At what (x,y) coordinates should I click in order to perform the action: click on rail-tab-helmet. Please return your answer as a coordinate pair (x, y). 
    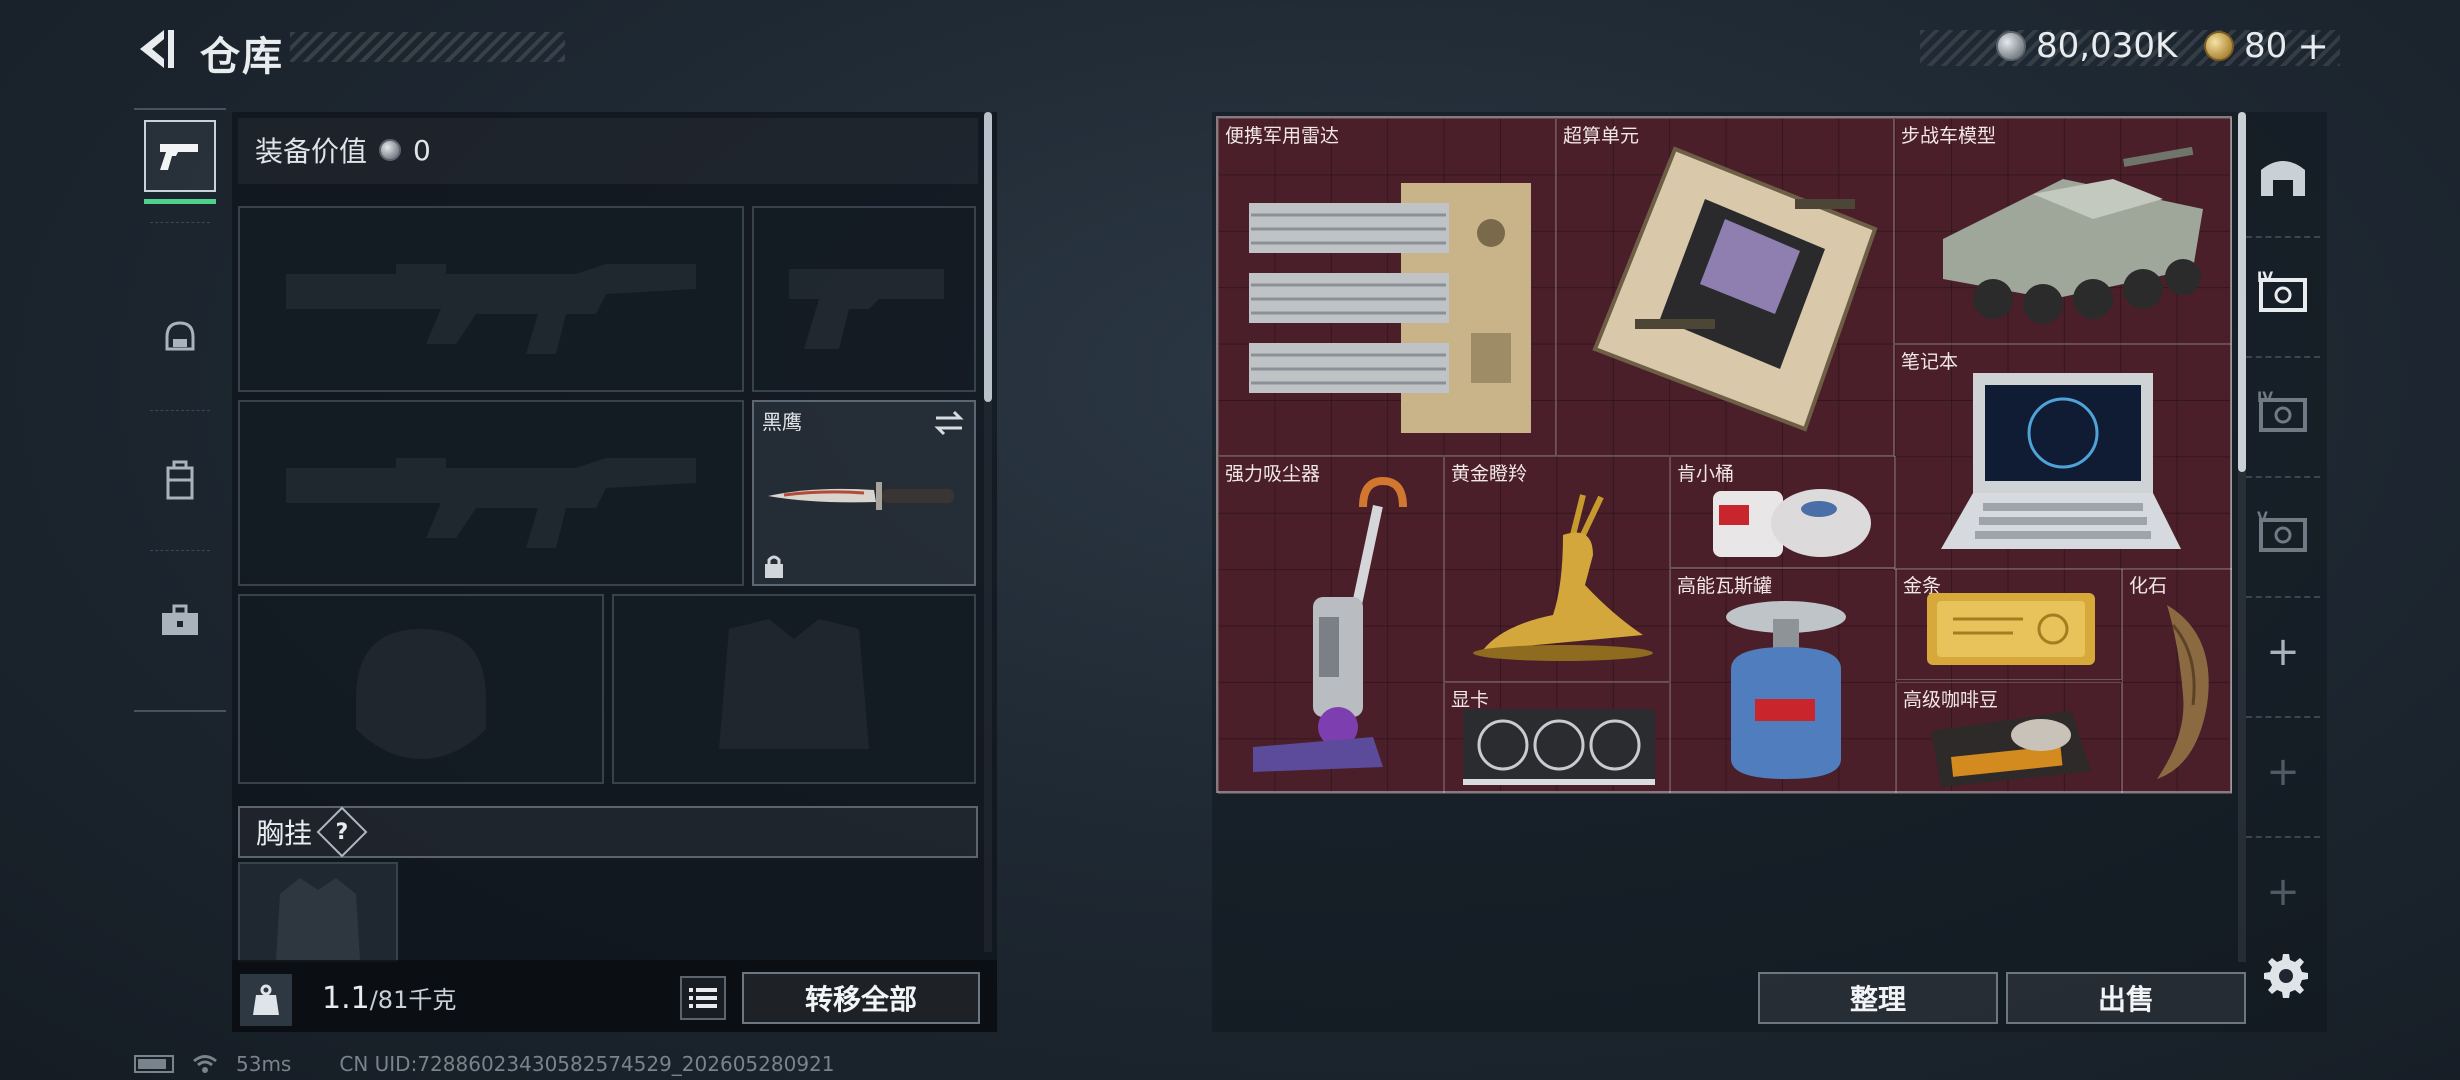
    Looking at the image, I should click on (180, 338).